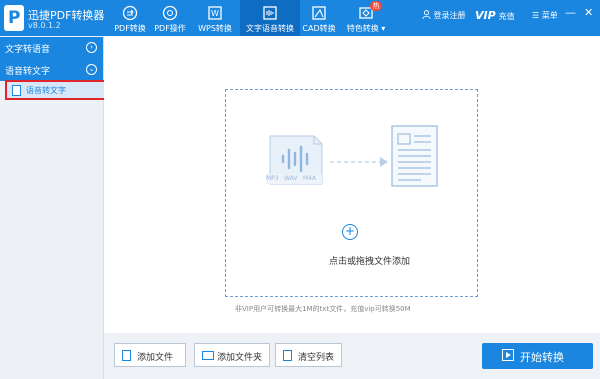 The image size is (600, 379). What do you see at coordinates (536, 15) in the screenshot?
I see `hamburger-icon: ☰` at bounding box center [536, 15].